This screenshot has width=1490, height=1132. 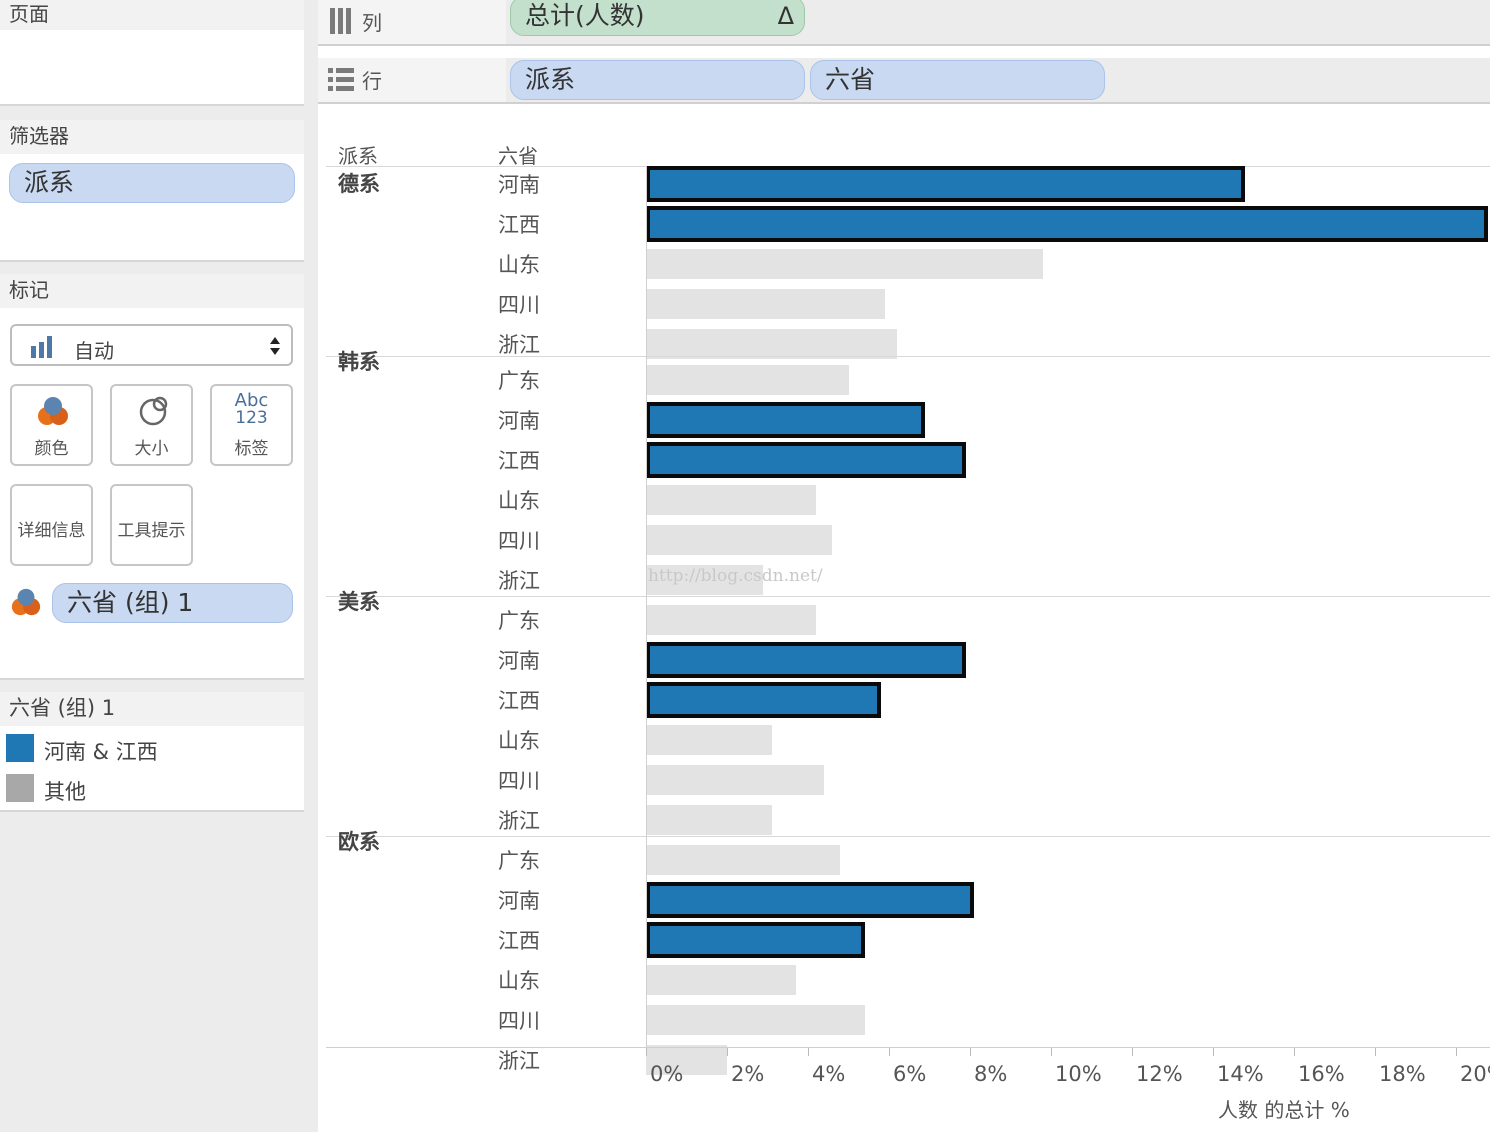 I want to click on zero-line, so click(x=646, y=607).